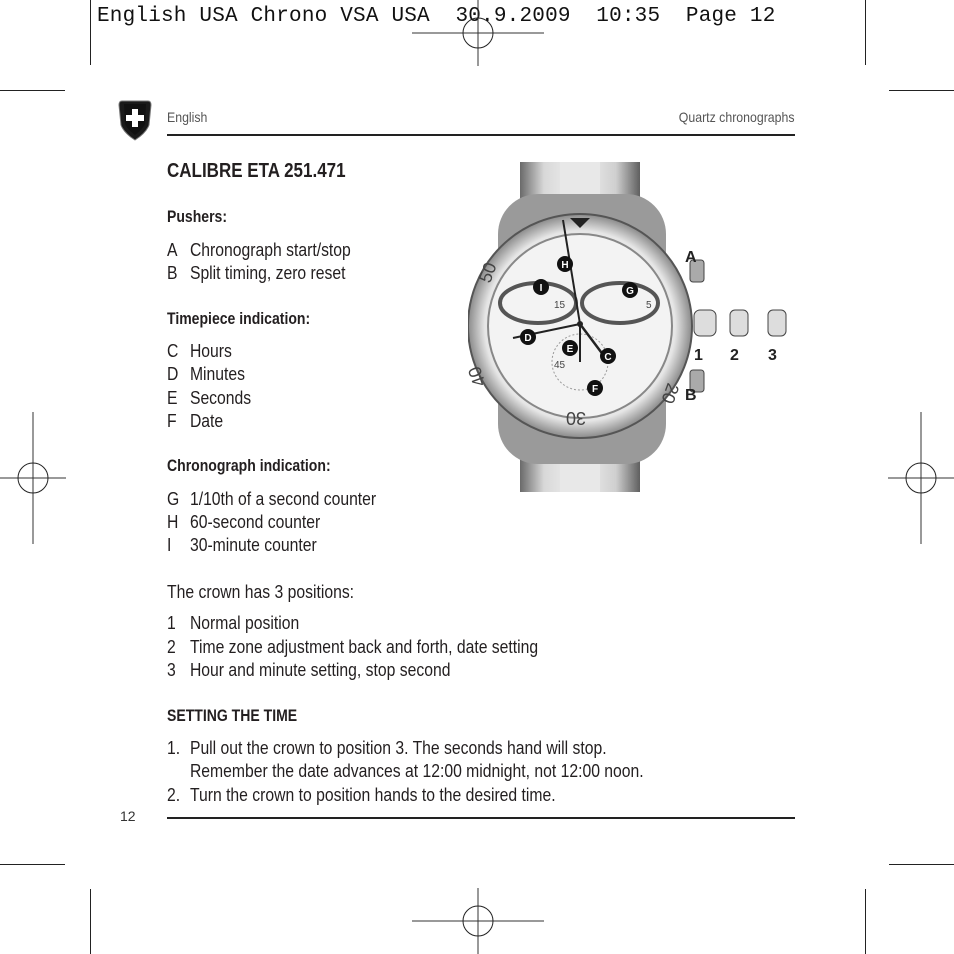  I want to click on header-divider, so click(481, 135).